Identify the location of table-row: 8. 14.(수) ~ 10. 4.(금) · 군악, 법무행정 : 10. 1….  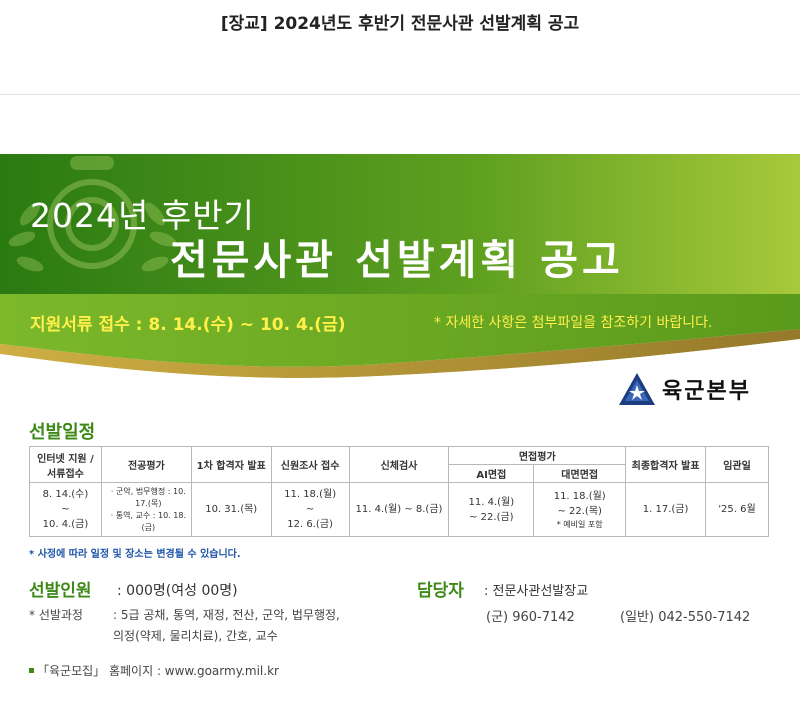
(399, 509).